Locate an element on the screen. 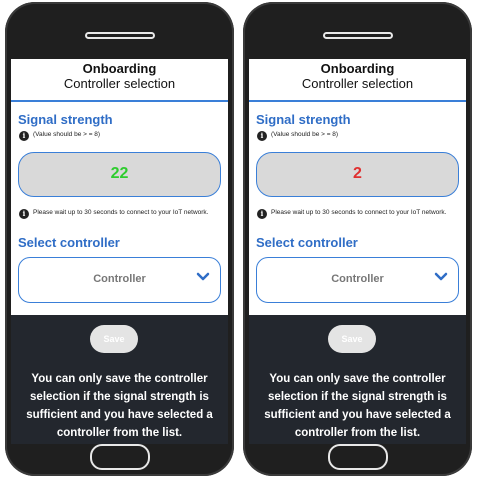 The image size is (477, 479). signal-strength-value-box: 22 is located at coordinates (119, 174).